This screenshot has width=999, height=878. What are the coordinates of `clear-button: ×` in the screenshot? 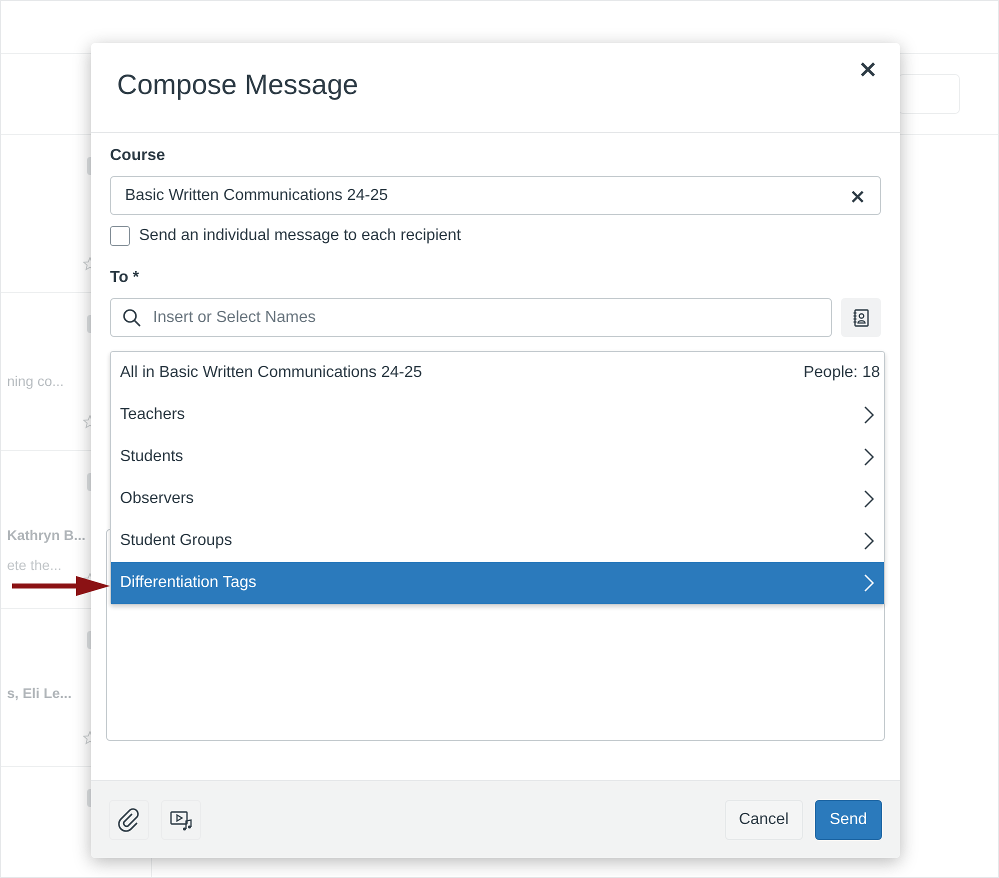 It's located at (857, 196).